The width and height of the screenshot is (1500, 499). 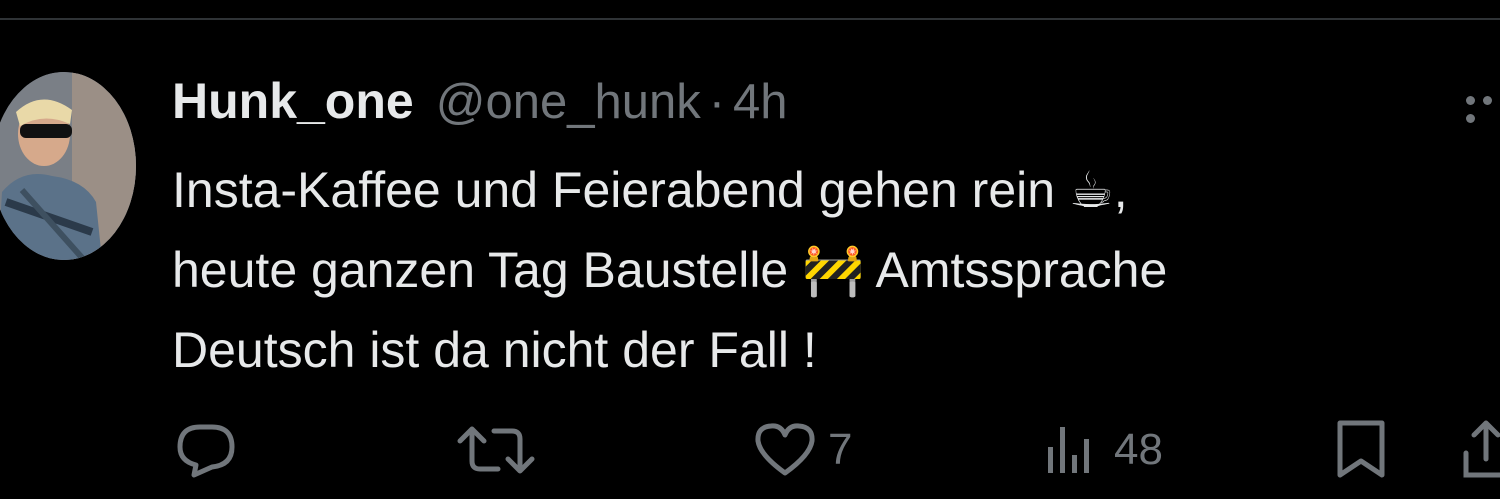 I want to click on bookmark-icon, so click(x=1361, y=449).